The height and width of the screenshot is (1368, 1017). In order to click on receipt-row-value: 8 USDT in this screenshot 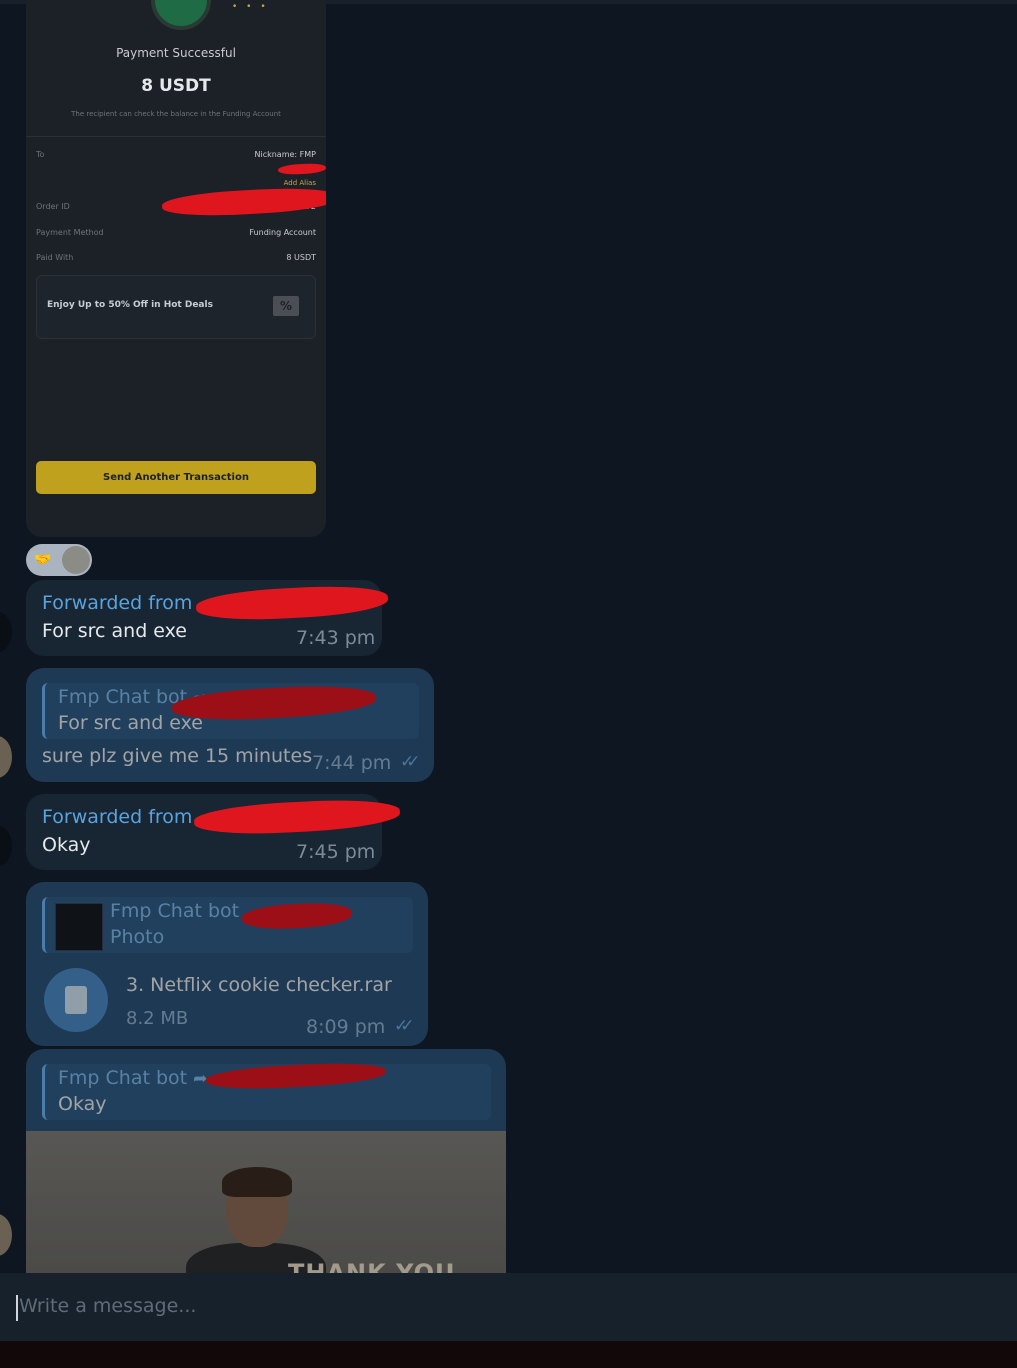, I will do `click(301, 257)`.